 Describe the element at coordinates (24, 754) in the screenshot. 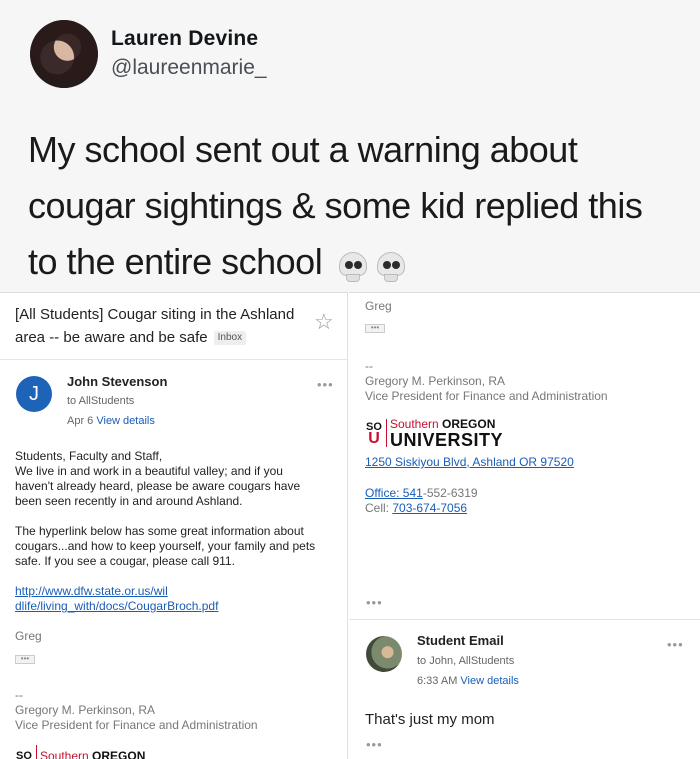

I see `logo-mark: SO` at that location.